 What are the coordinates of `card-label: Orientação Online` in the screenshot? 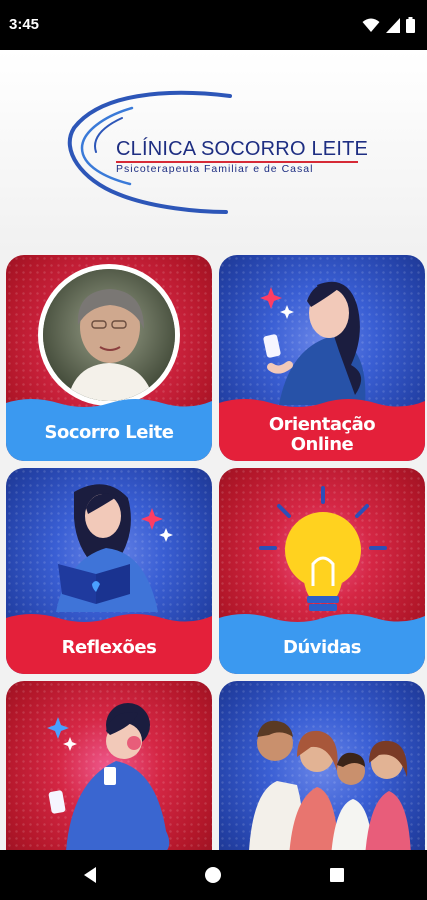 It's located at (322, 435).